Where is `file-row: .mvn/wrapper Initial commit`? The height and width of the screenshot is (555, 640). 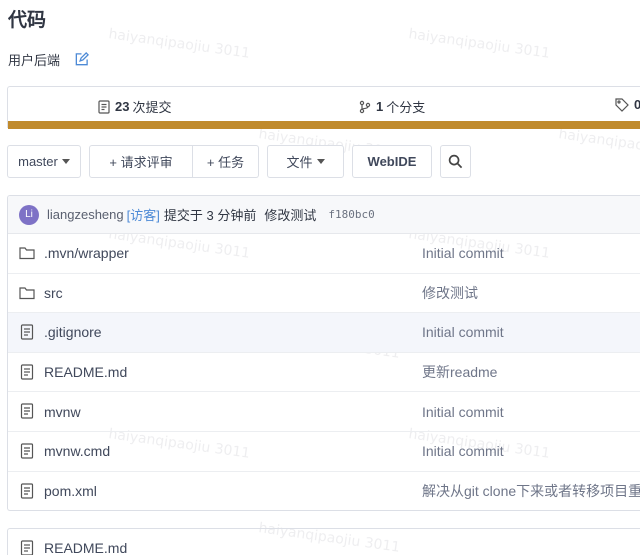
file-row: .mvn/wrapper Initial commit is located at coordinates (324, 254).